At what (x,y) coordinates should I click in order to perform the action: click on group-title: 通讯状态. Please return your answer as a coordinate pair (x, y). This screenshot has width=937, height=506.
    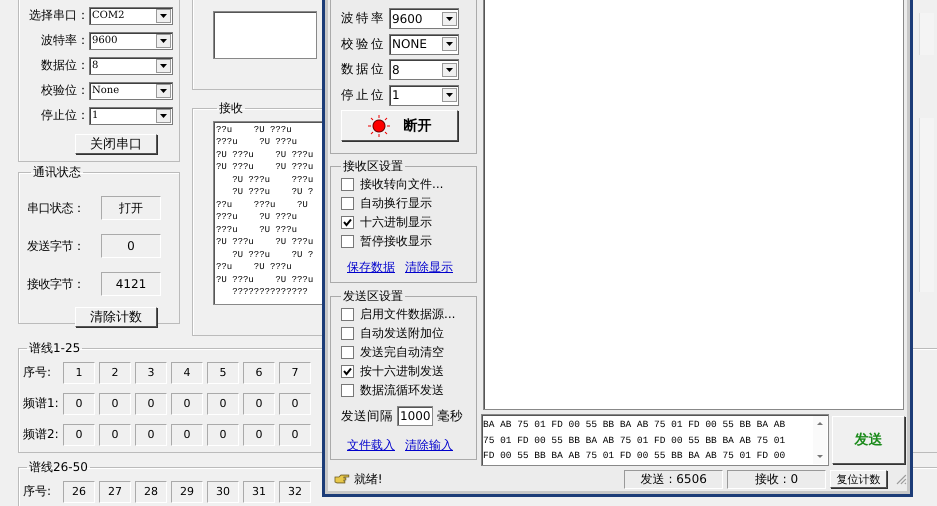
    Looking at the image, I should click on (57, 172).